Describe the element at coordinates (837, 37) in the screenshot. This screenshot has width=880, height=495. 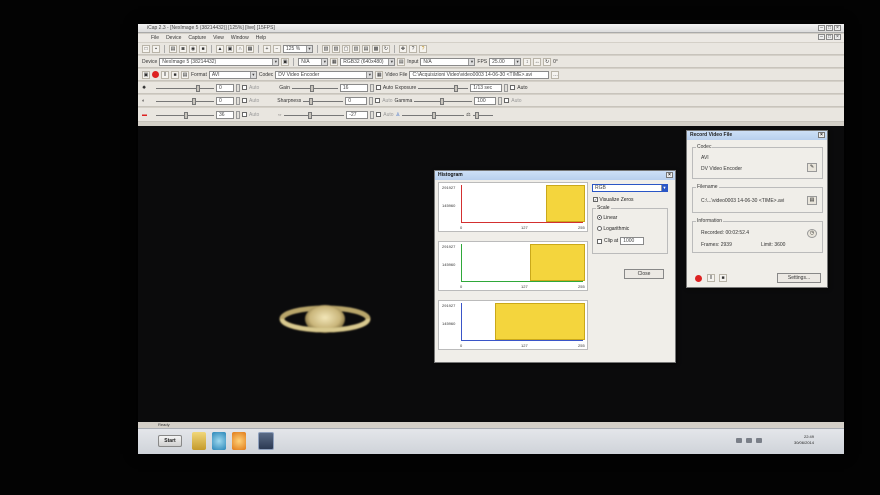
I see `mdi-close-button: ×` at that location.